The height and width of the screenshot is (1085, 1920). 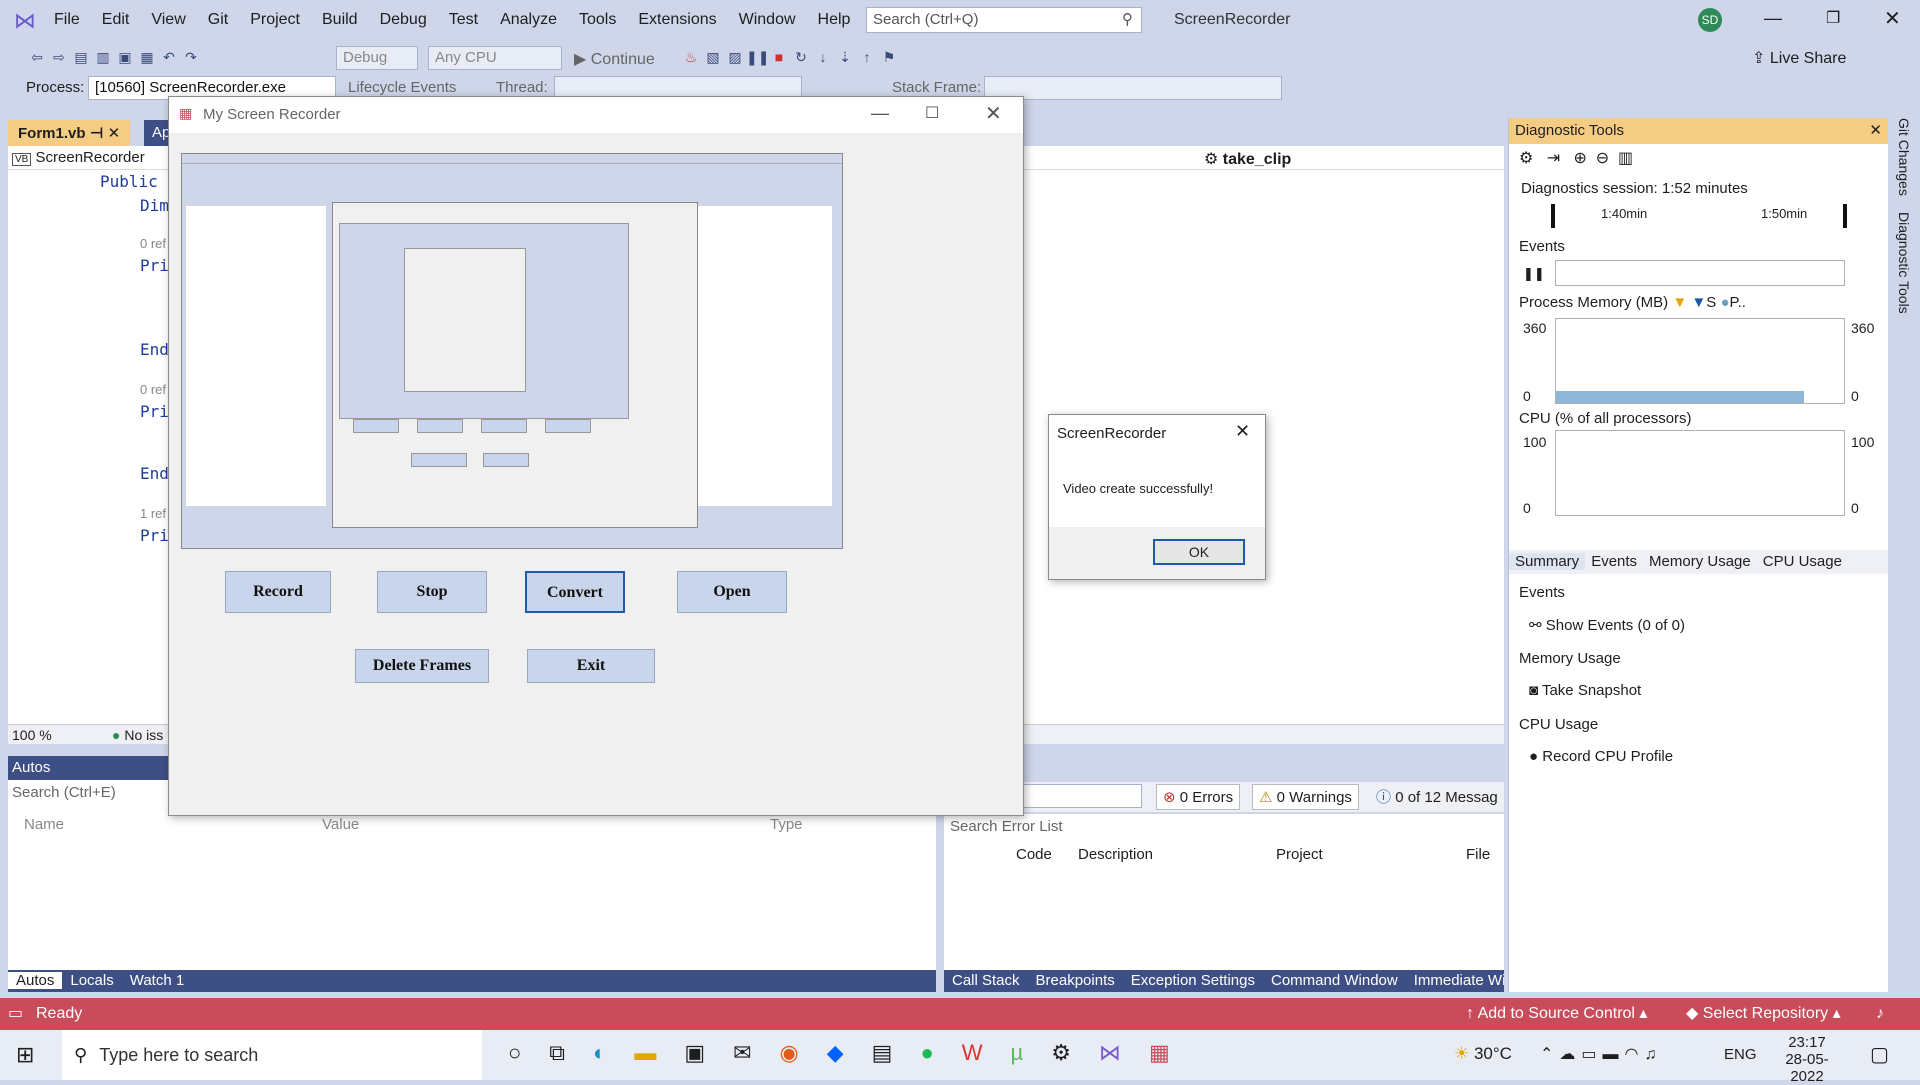 I want to click on tab-form1: Form1.vb ⊣ ✕, so click(x=69, y=133).